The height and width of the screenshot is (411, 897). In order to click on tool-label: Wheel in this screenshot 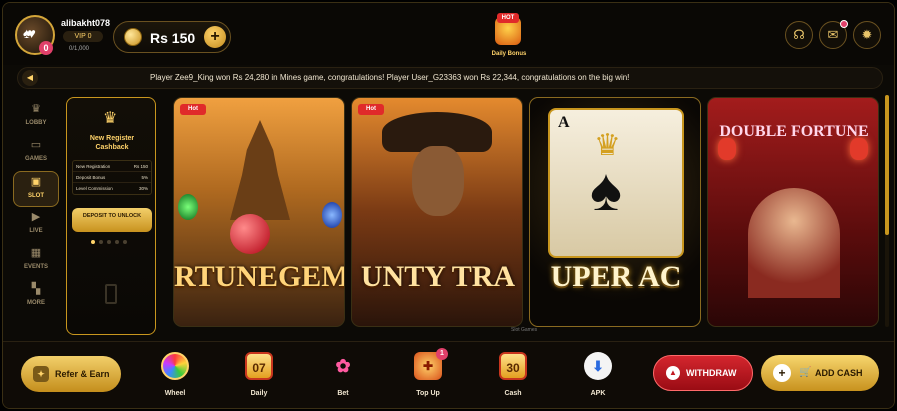, I will do `click(175, 393)`.